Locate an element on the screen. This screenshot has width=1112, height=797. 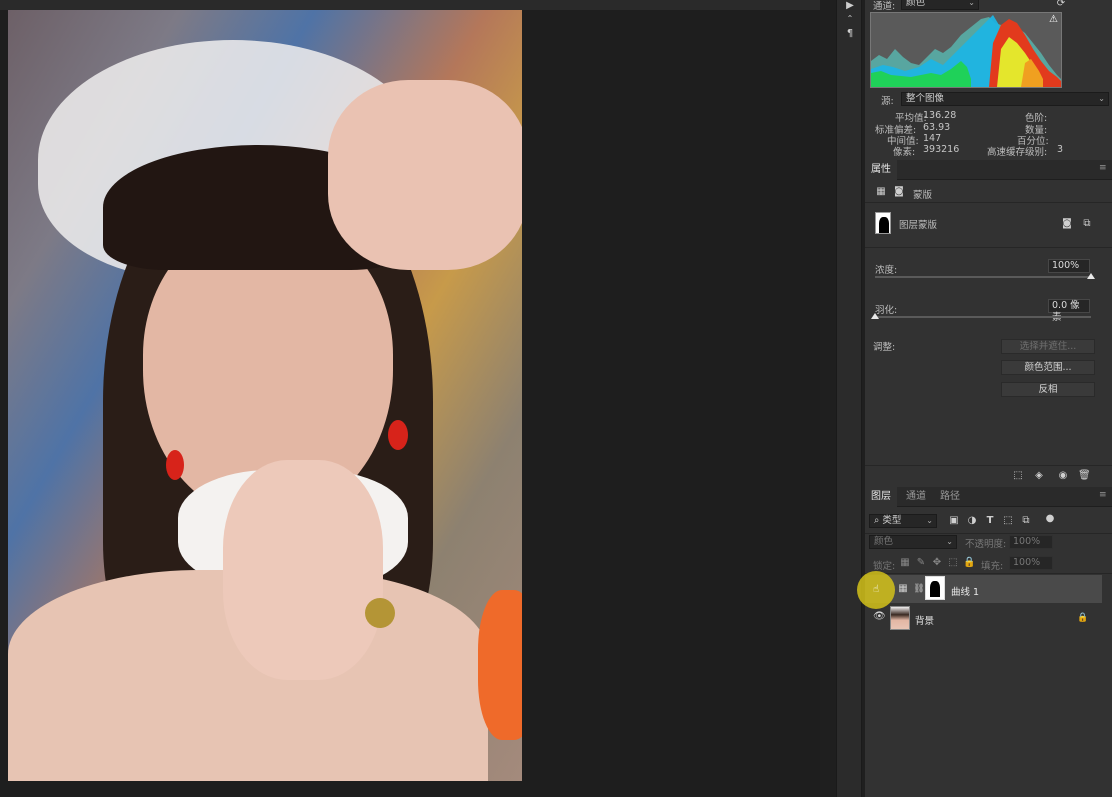
layer-row-background: 👁 背景 🔒 is located at coordinates (983, 618).